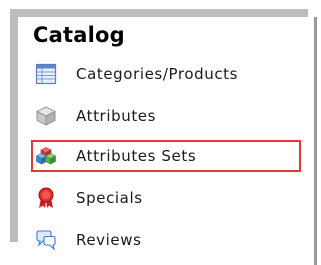  Describe the element at coordinates (46, 74) in the screenshot. I see `categories-table-icon` at that location.